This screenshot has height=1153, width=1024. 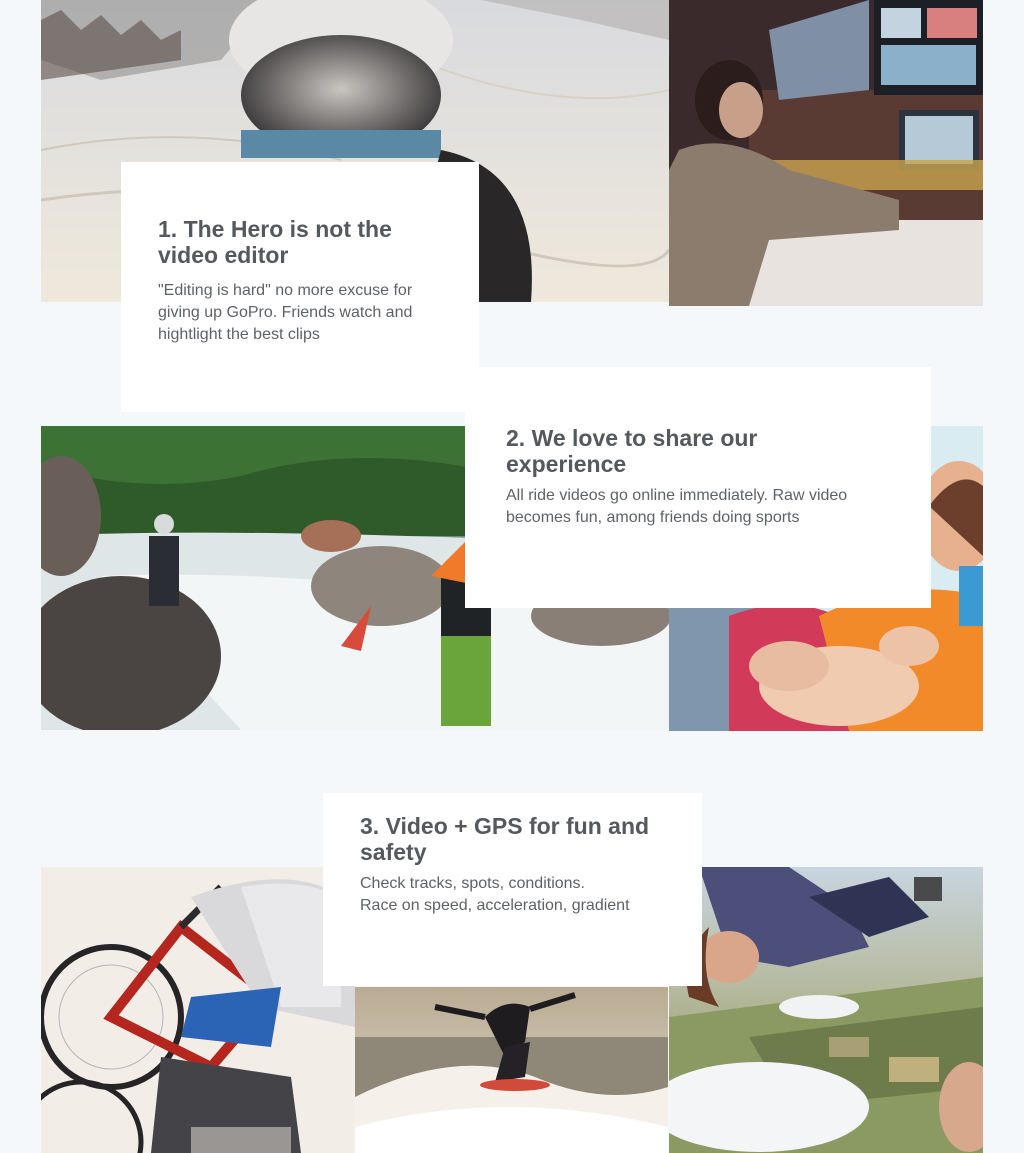 What do you see at coordinates (632, 451) in the screenshot?
I see `feature-title-2: 2. We love to share our experience` at bounding box center [632, 451].